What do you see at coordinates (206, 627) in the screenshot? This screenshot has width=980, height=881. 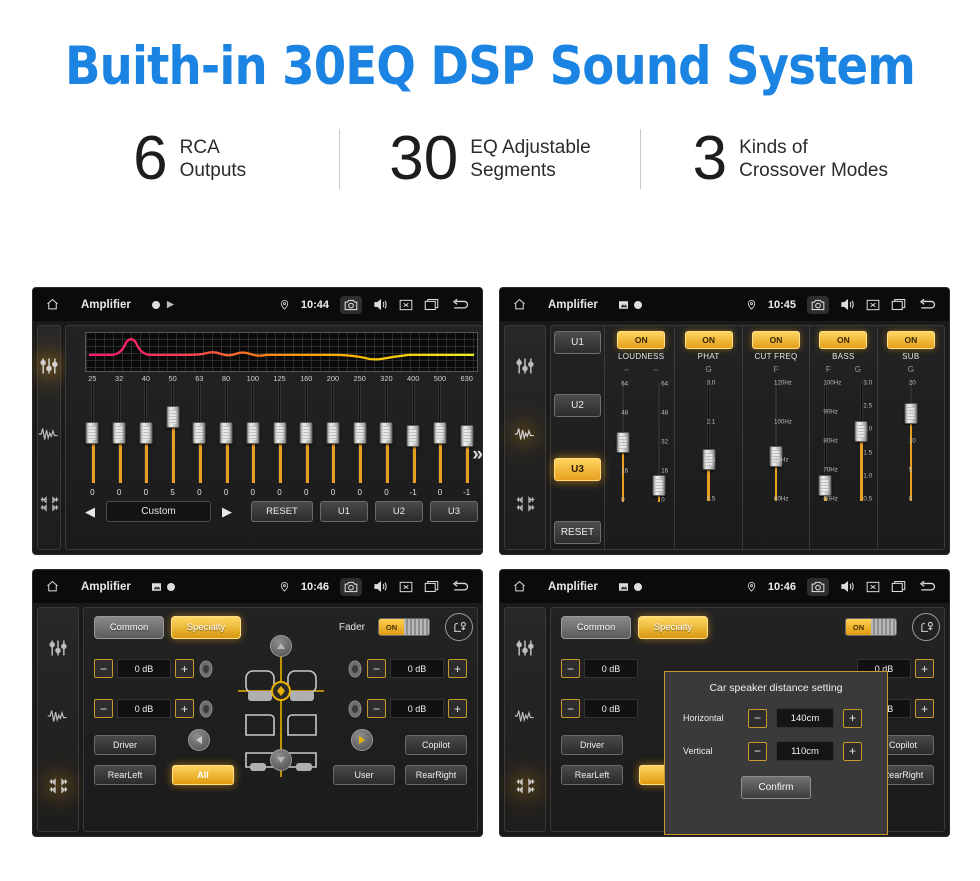 I see `tab-specialty: Specialty` at bounding box center [206, 627].